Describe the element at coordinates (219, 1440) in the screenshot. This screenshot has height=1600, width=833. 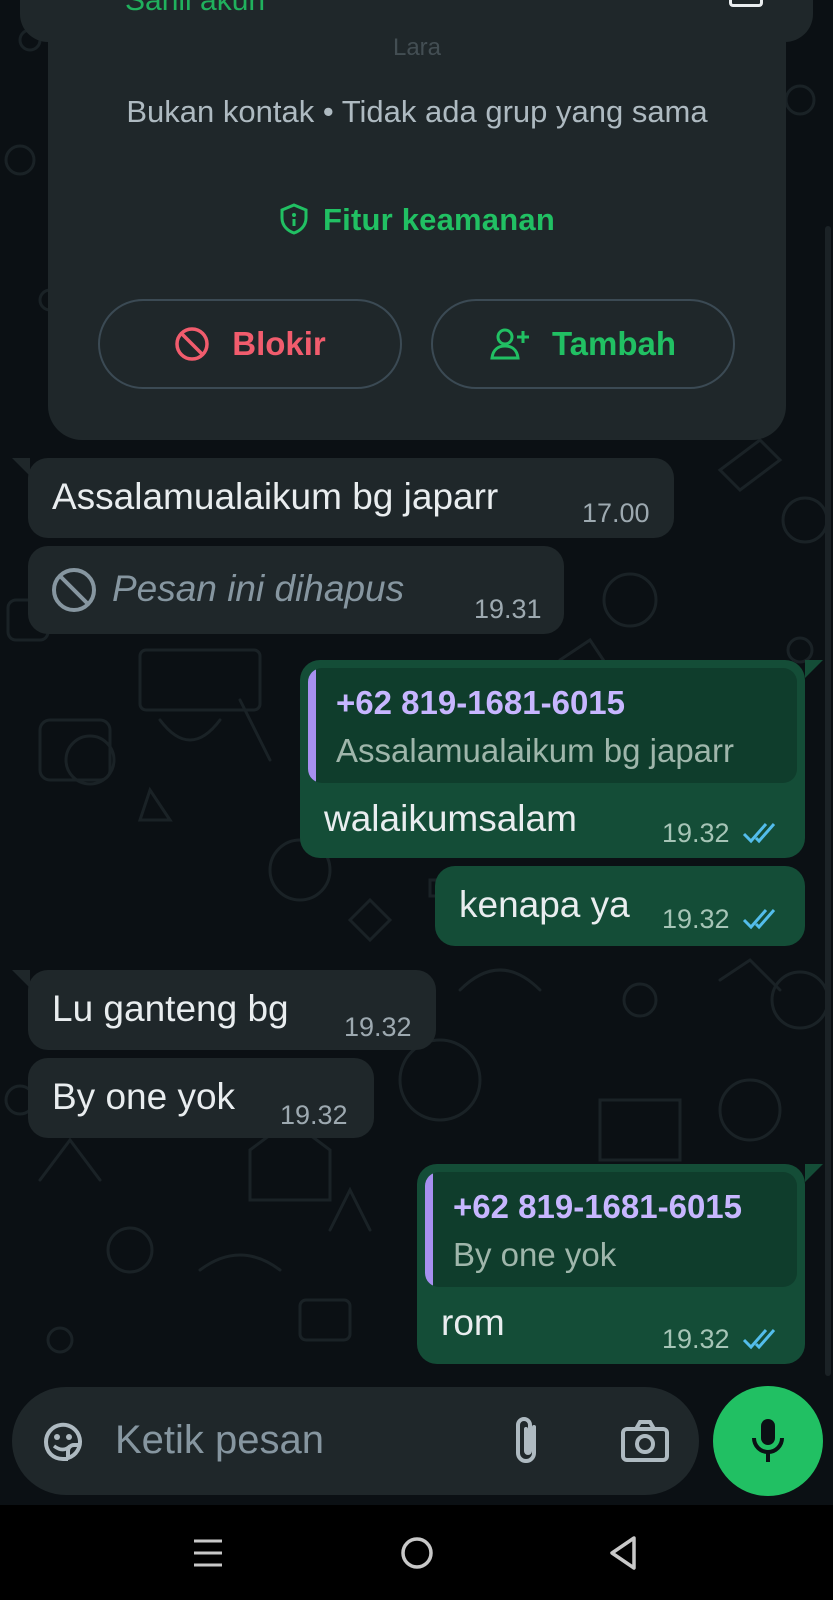
I see `message-input-placeholder: Ketik pesan` at that location.